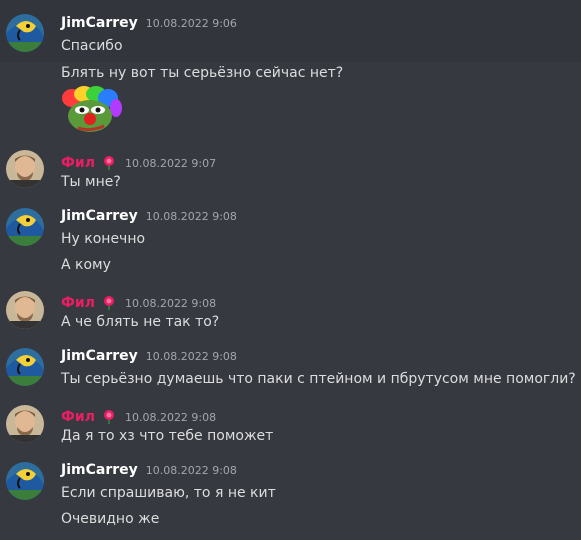  Describe the element at coordinates (91, 110) in the screenshot. I see `clown-pepe-emoji` at that location.